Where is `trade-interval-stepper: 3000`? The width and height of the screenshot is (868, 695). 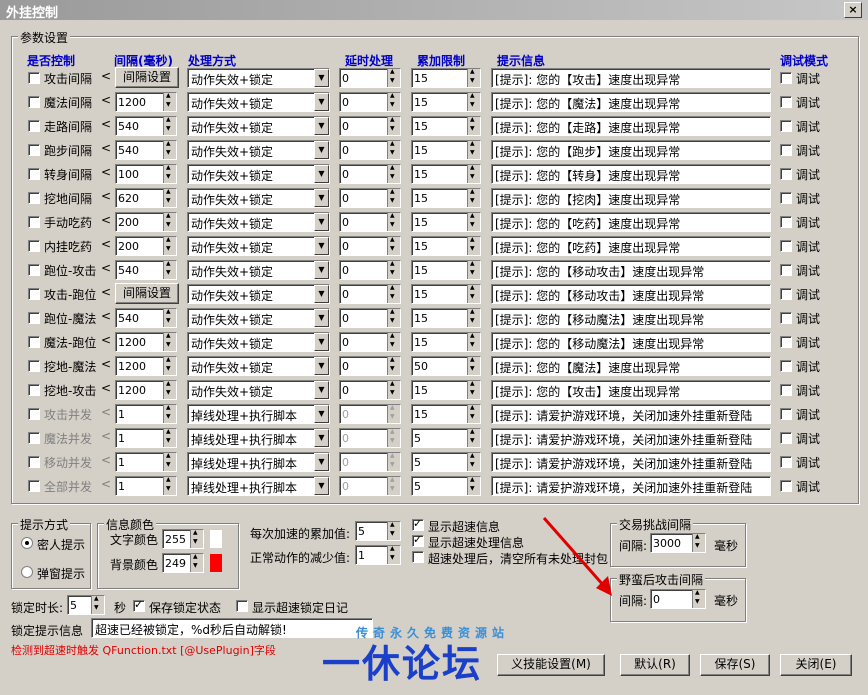
trade-interval-stepper: 3000 is located at coordinates (678, 543).